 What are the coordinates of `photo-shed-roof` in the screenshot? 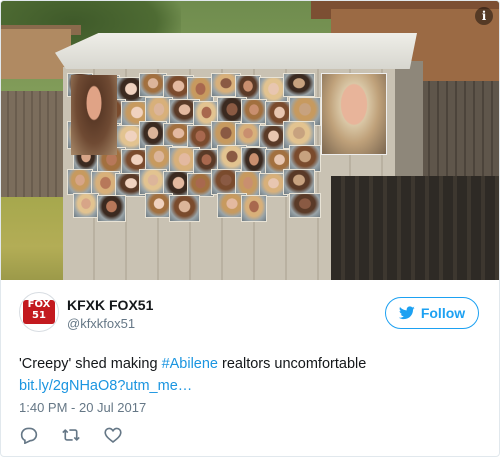 It's located at (236, 51).